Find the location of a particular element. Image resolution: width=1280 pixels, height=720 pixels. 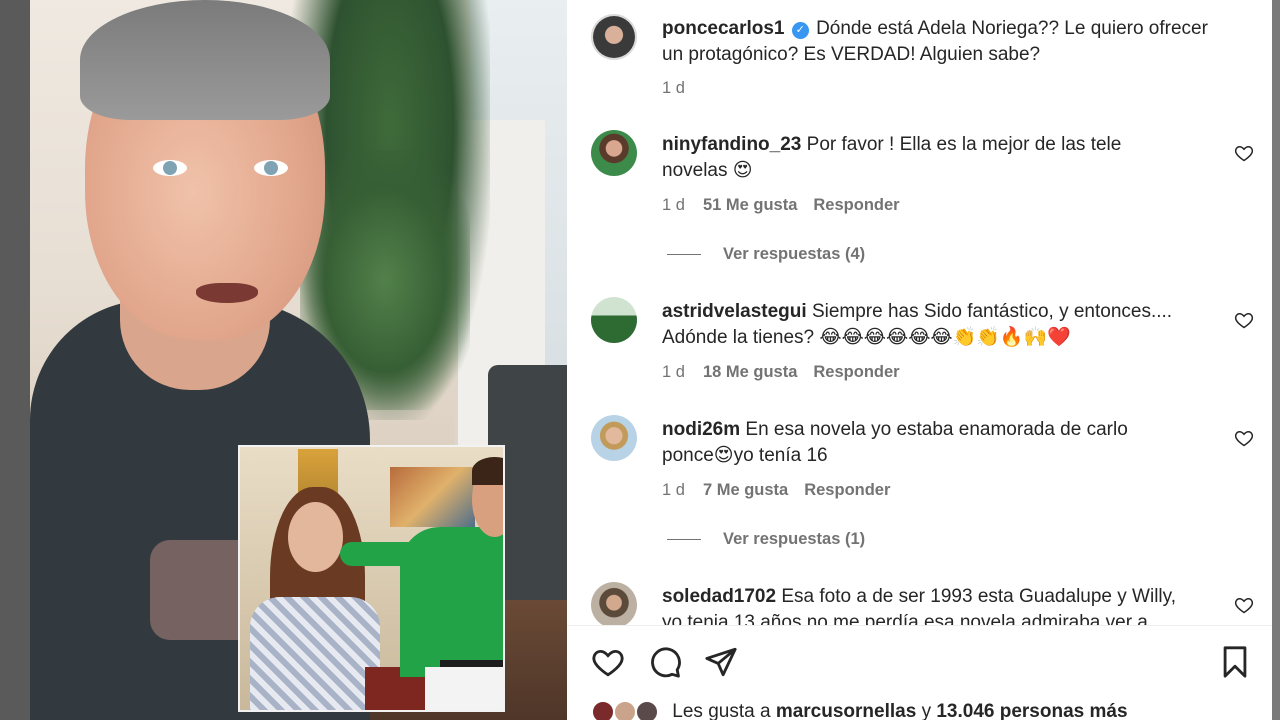

media-person-eye-left is located at coordinates (170, 168).